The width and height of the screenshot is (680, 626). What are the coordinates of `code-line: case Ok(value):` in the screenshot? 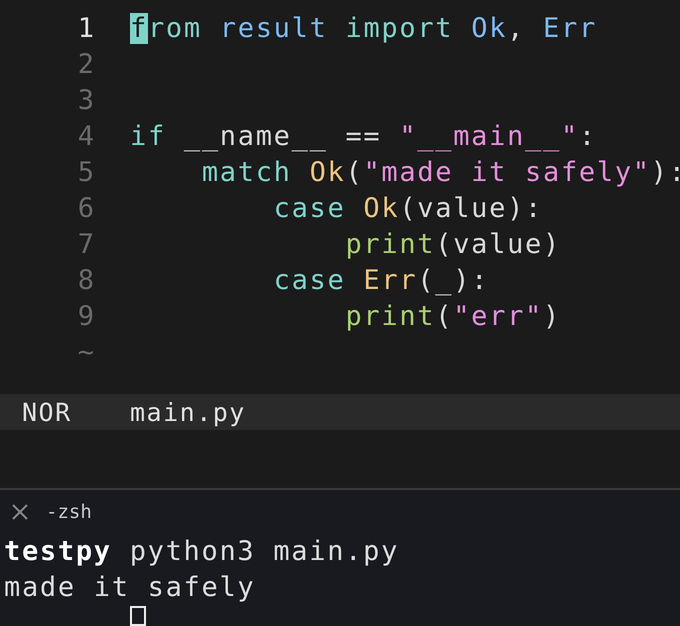 It's located at (407, 208).